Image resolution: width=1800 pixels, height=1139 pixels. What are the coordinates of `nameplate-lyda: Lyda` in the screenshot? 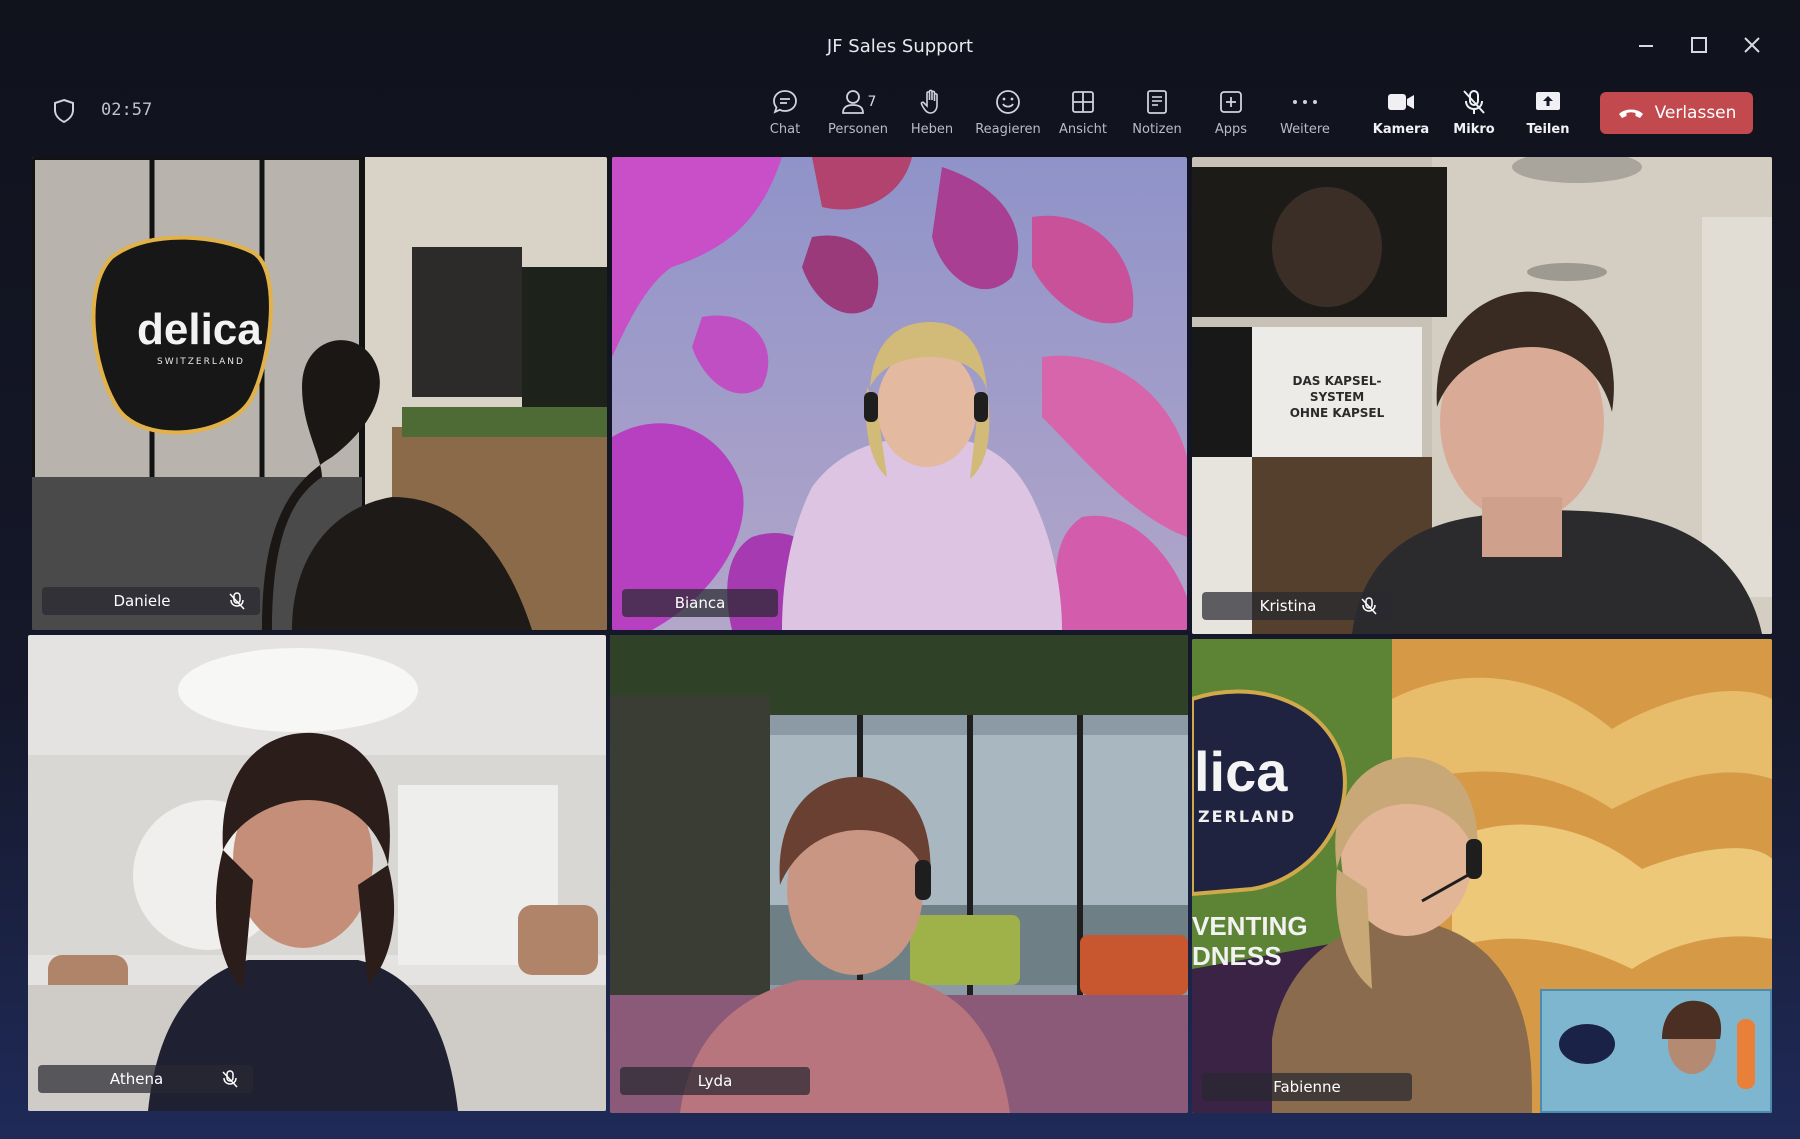 It's located at (715, 1081).